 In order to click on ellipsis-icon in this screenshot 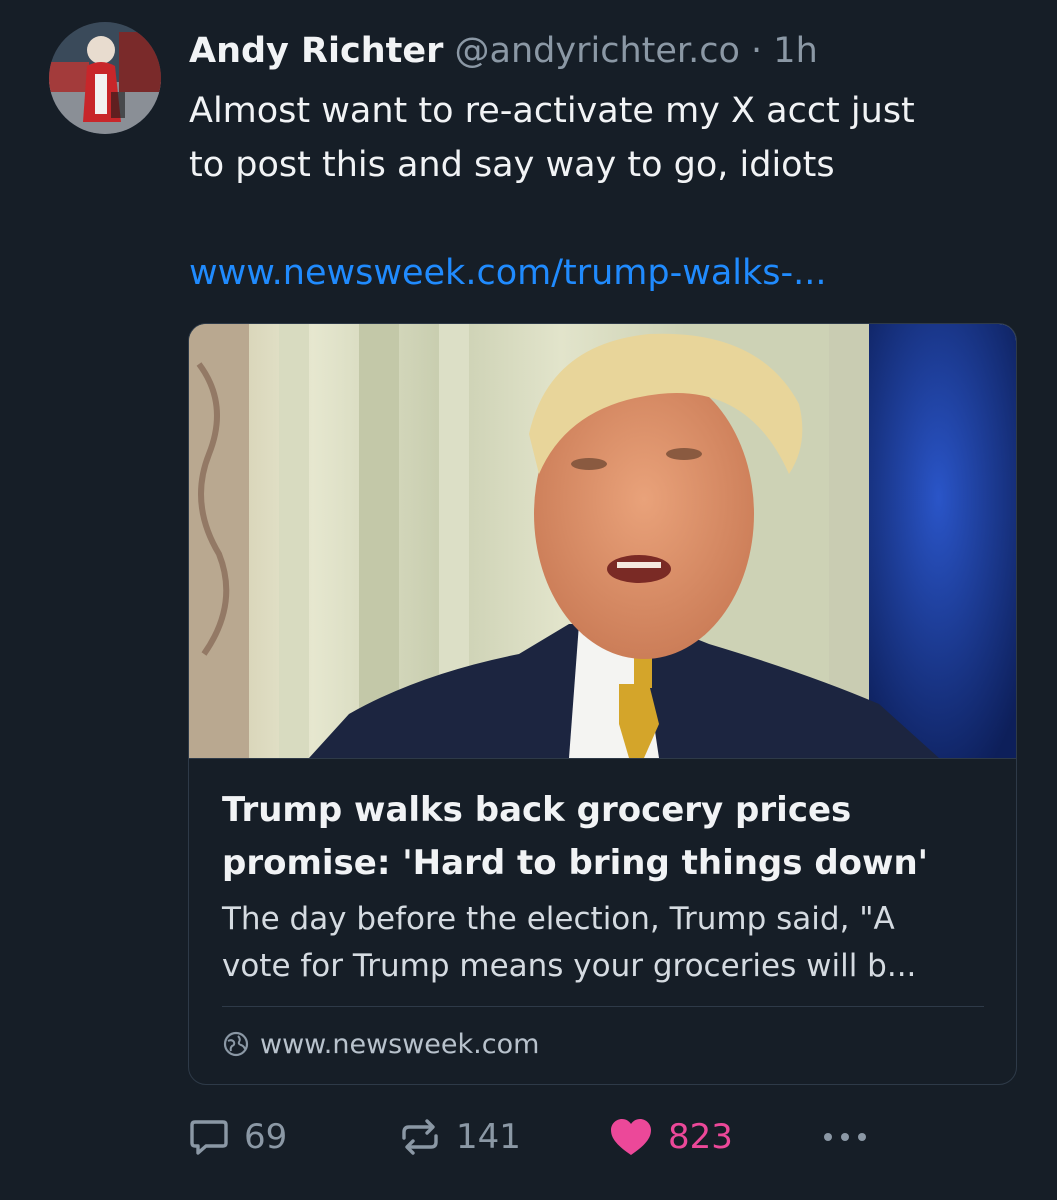, I will do `click(845, 1137)`.